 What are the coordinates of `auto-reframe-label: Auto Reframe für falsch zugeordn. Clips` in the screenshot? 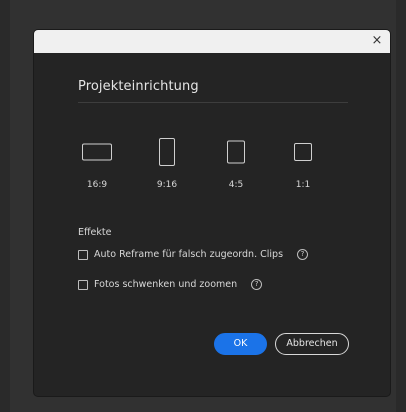 It's located at (189, 254).